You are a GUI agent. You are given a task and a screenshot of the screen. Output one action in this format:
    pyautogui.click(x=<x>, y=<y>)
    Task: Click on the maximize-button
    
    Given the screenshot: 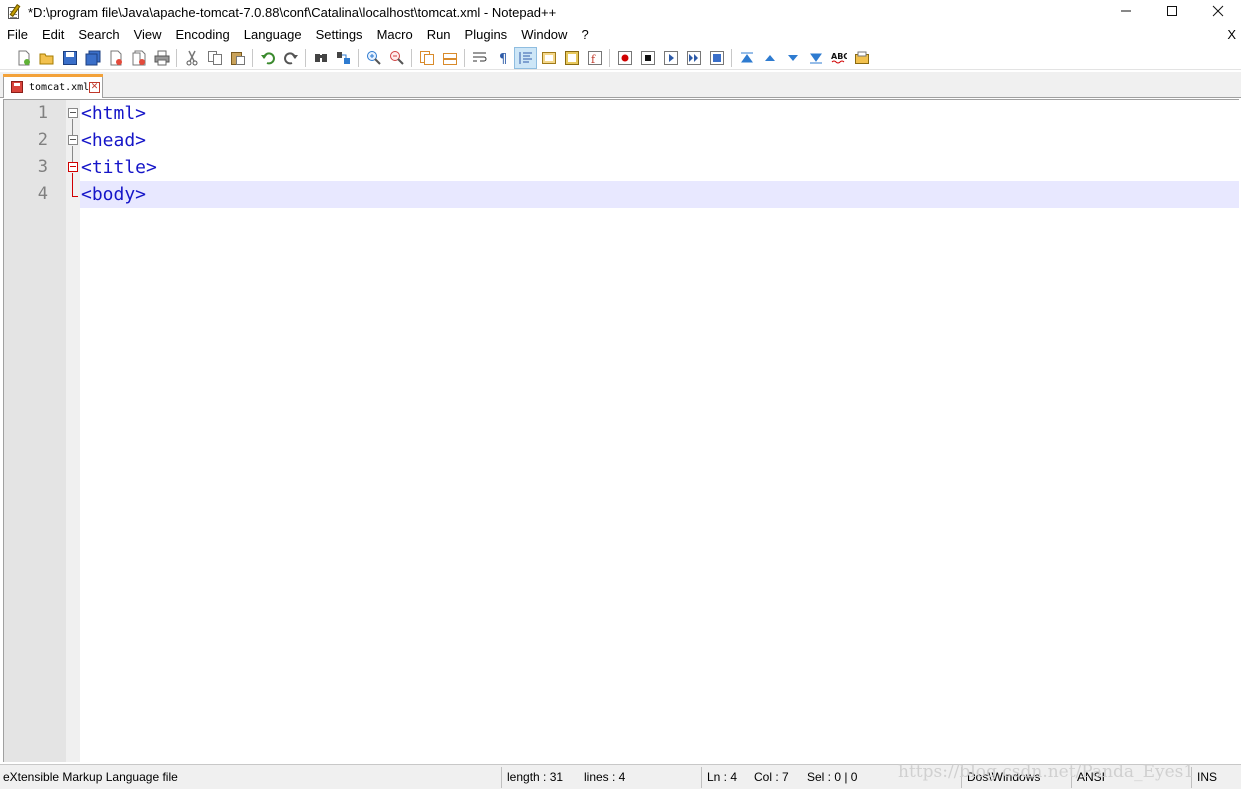 What is the action you would take?
    pyautogui.click(x=1172, y=11)
    